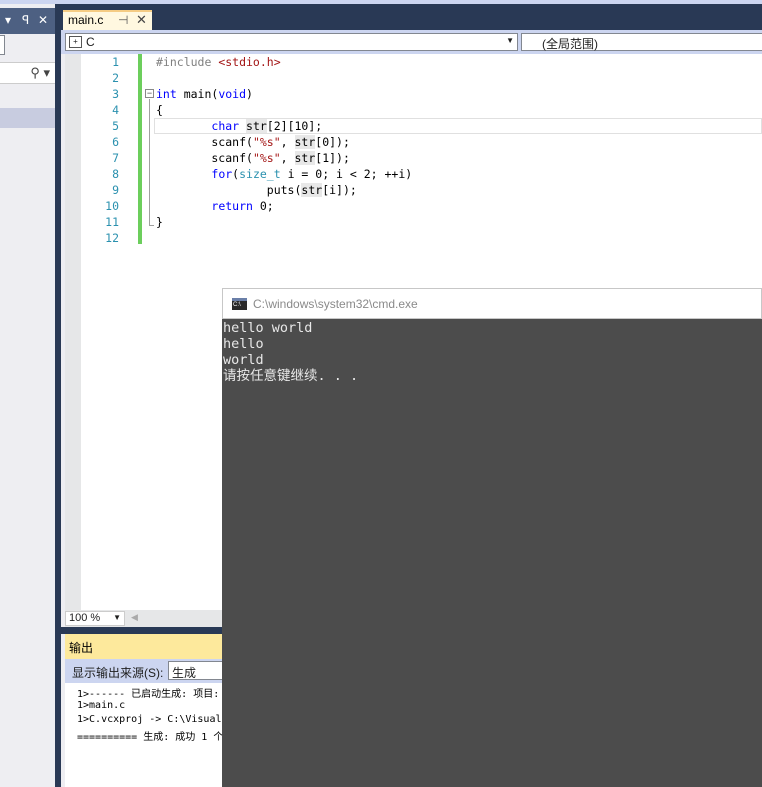 The width and height of the screenshot is (762, 787). What do you see at coordinates (346, 174) in the screenshot?
I see `code-token: i = 0; i < 2; ++i)` at bounding box center [346, 174].